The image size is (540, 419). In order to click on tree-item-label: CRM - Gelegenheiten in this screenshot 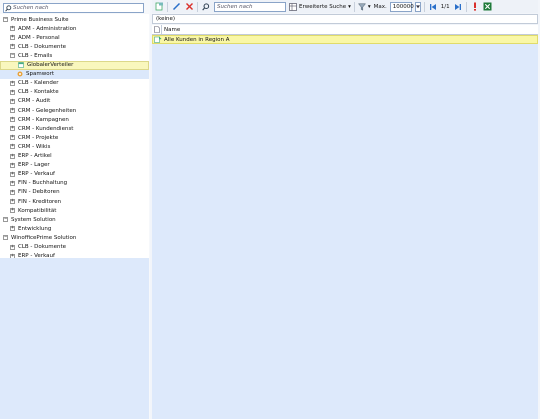, I will do `click(47, 110)`.